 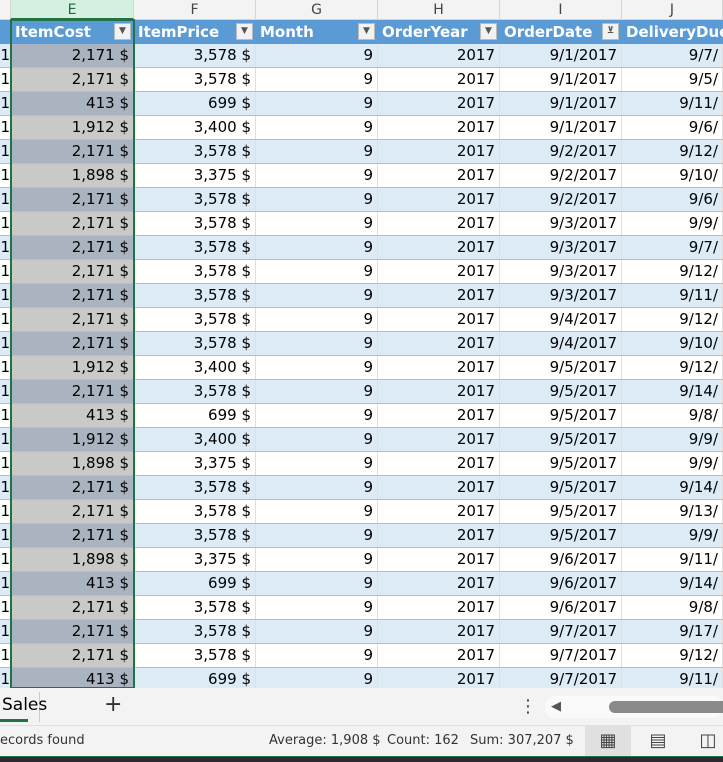 What do you see at coordinates (72, 32) in the screenshot?
I see `table-header-cell: ItemCost ▼` at bounding box center [72, 32].